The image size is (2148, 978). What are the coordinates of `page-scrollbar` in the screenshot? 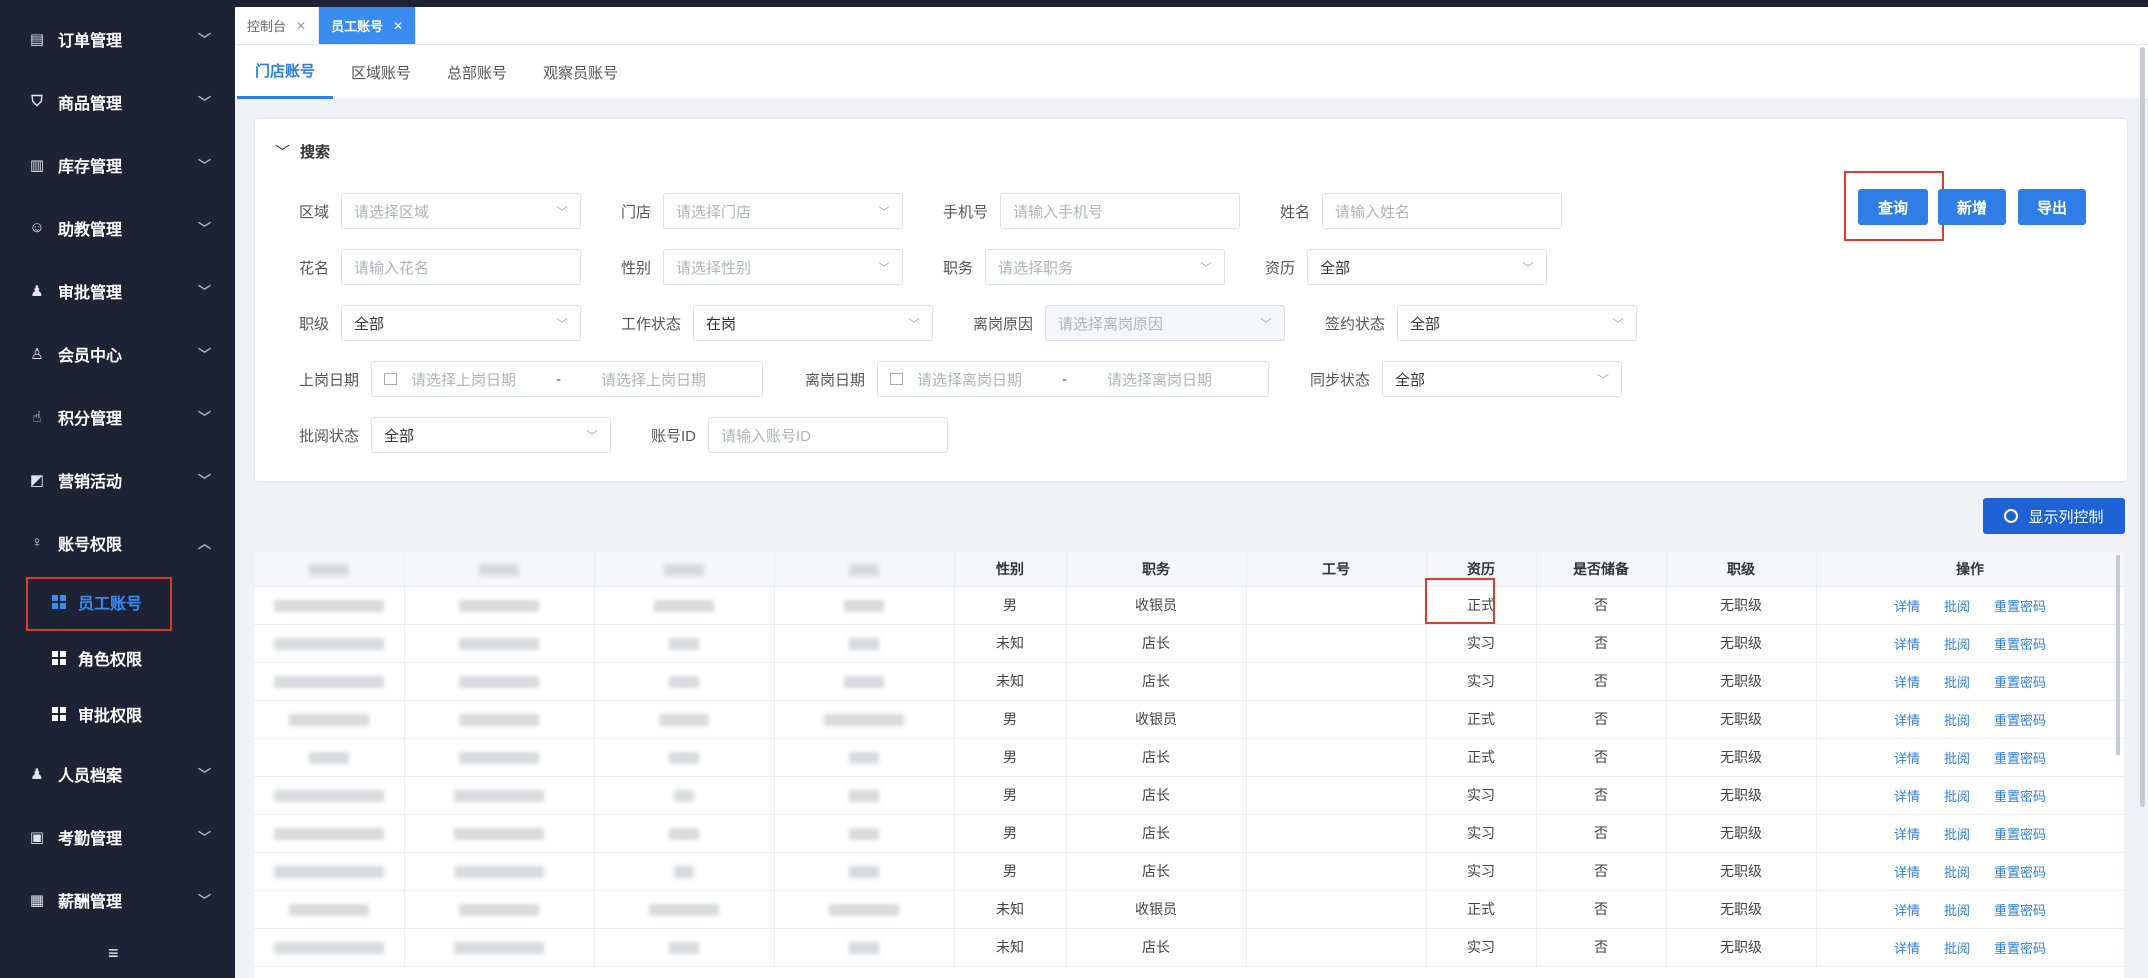 It's located at (2142, 427).